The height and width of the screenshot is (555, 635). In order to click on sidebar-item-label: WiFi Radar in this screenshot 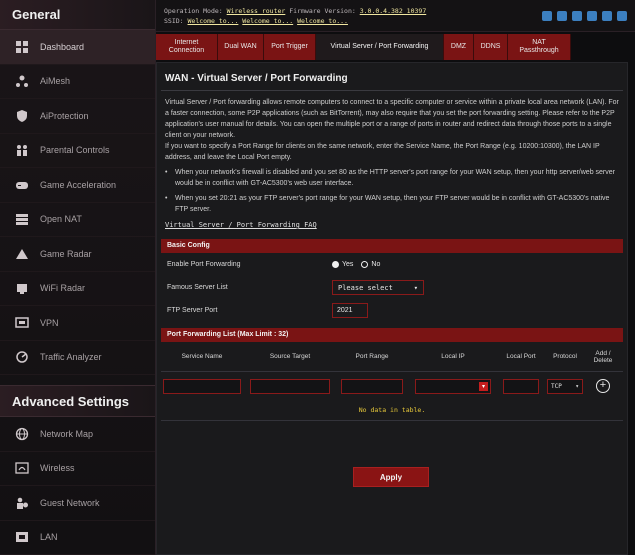, I will do `click(63, 288)`.